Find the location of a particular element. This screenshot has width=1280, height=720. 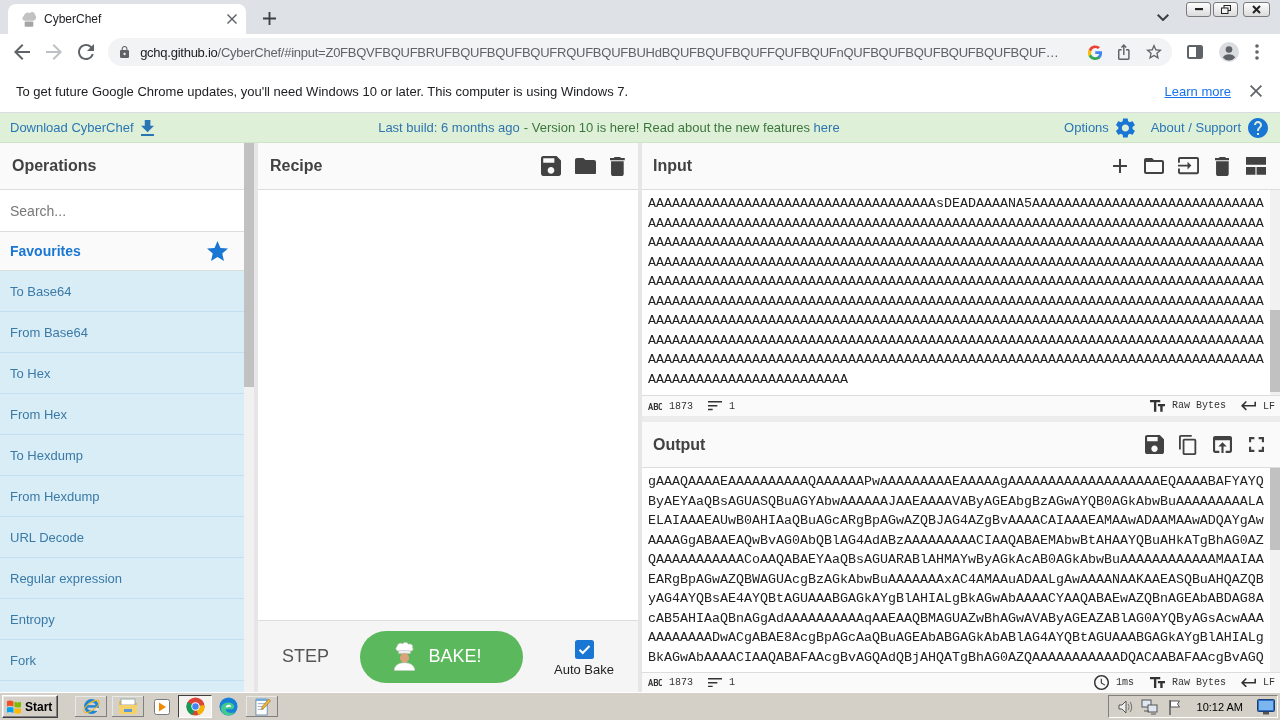

side-panel-icon is located at coordinates (1195, 52).